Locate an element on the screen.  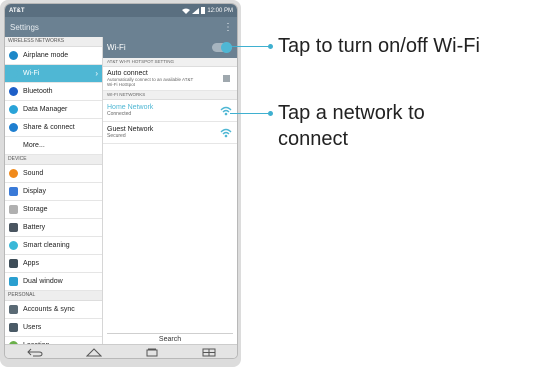
navigation-bar is located at coordinates (121, 351).